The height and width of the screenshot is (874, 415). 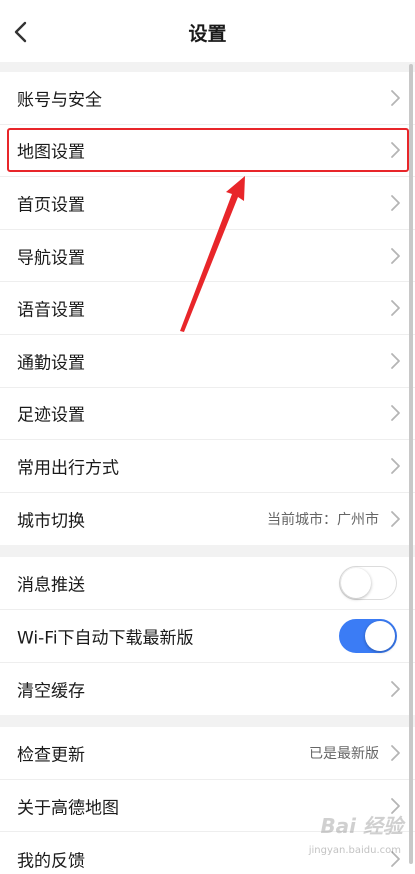 I want to click on settings-row: 足迹设置, so click(x=207, y=414).